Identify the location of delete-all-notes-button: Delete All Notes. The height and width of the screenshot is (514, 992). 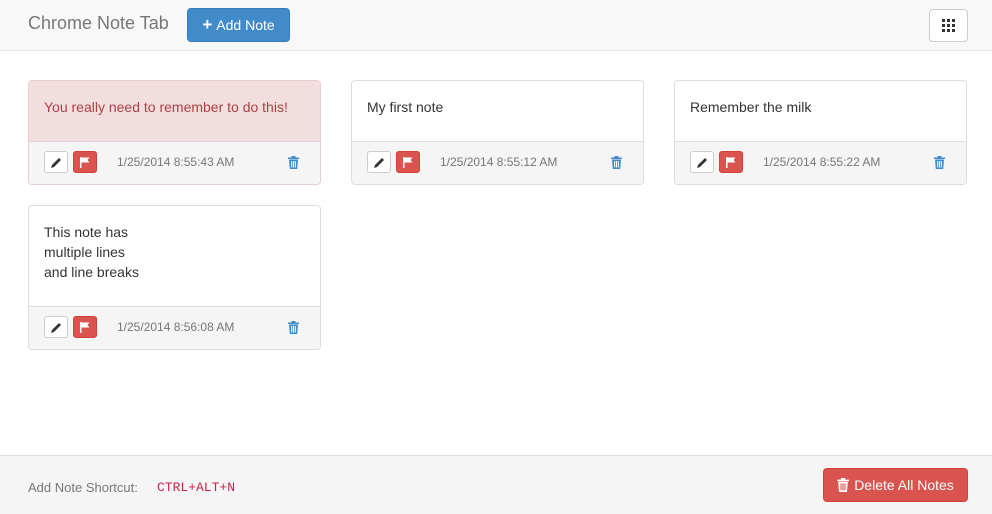
(895, 485).